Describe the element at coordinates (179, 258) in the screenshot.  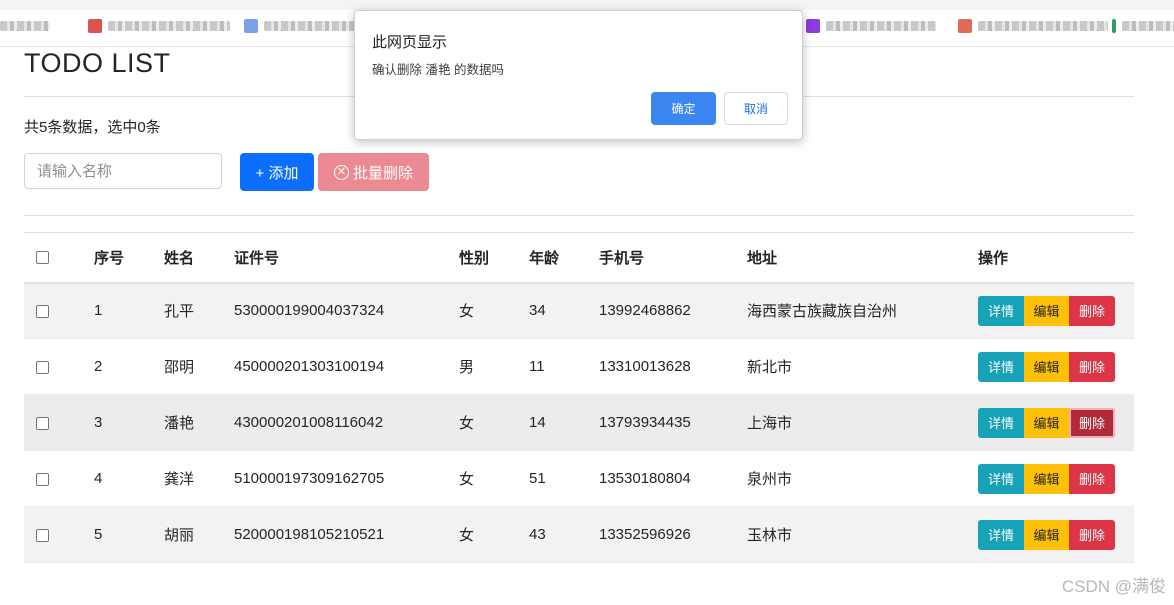
I see `header-name: 姓名` at that location.